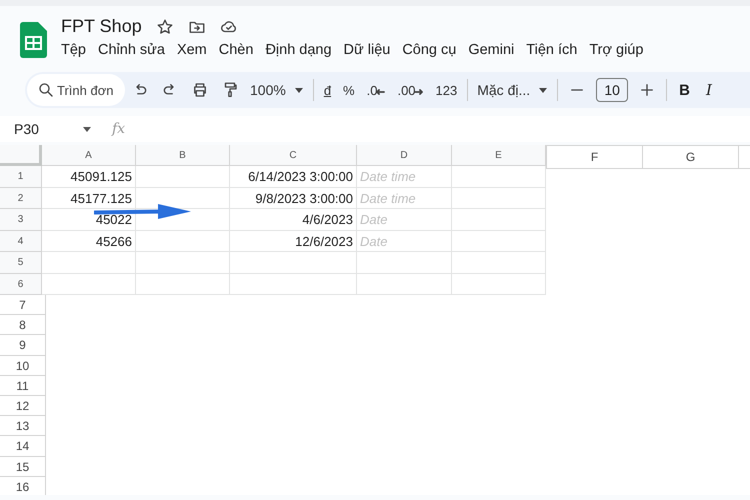  I want to click on row-header: 12, so click(22, 406).